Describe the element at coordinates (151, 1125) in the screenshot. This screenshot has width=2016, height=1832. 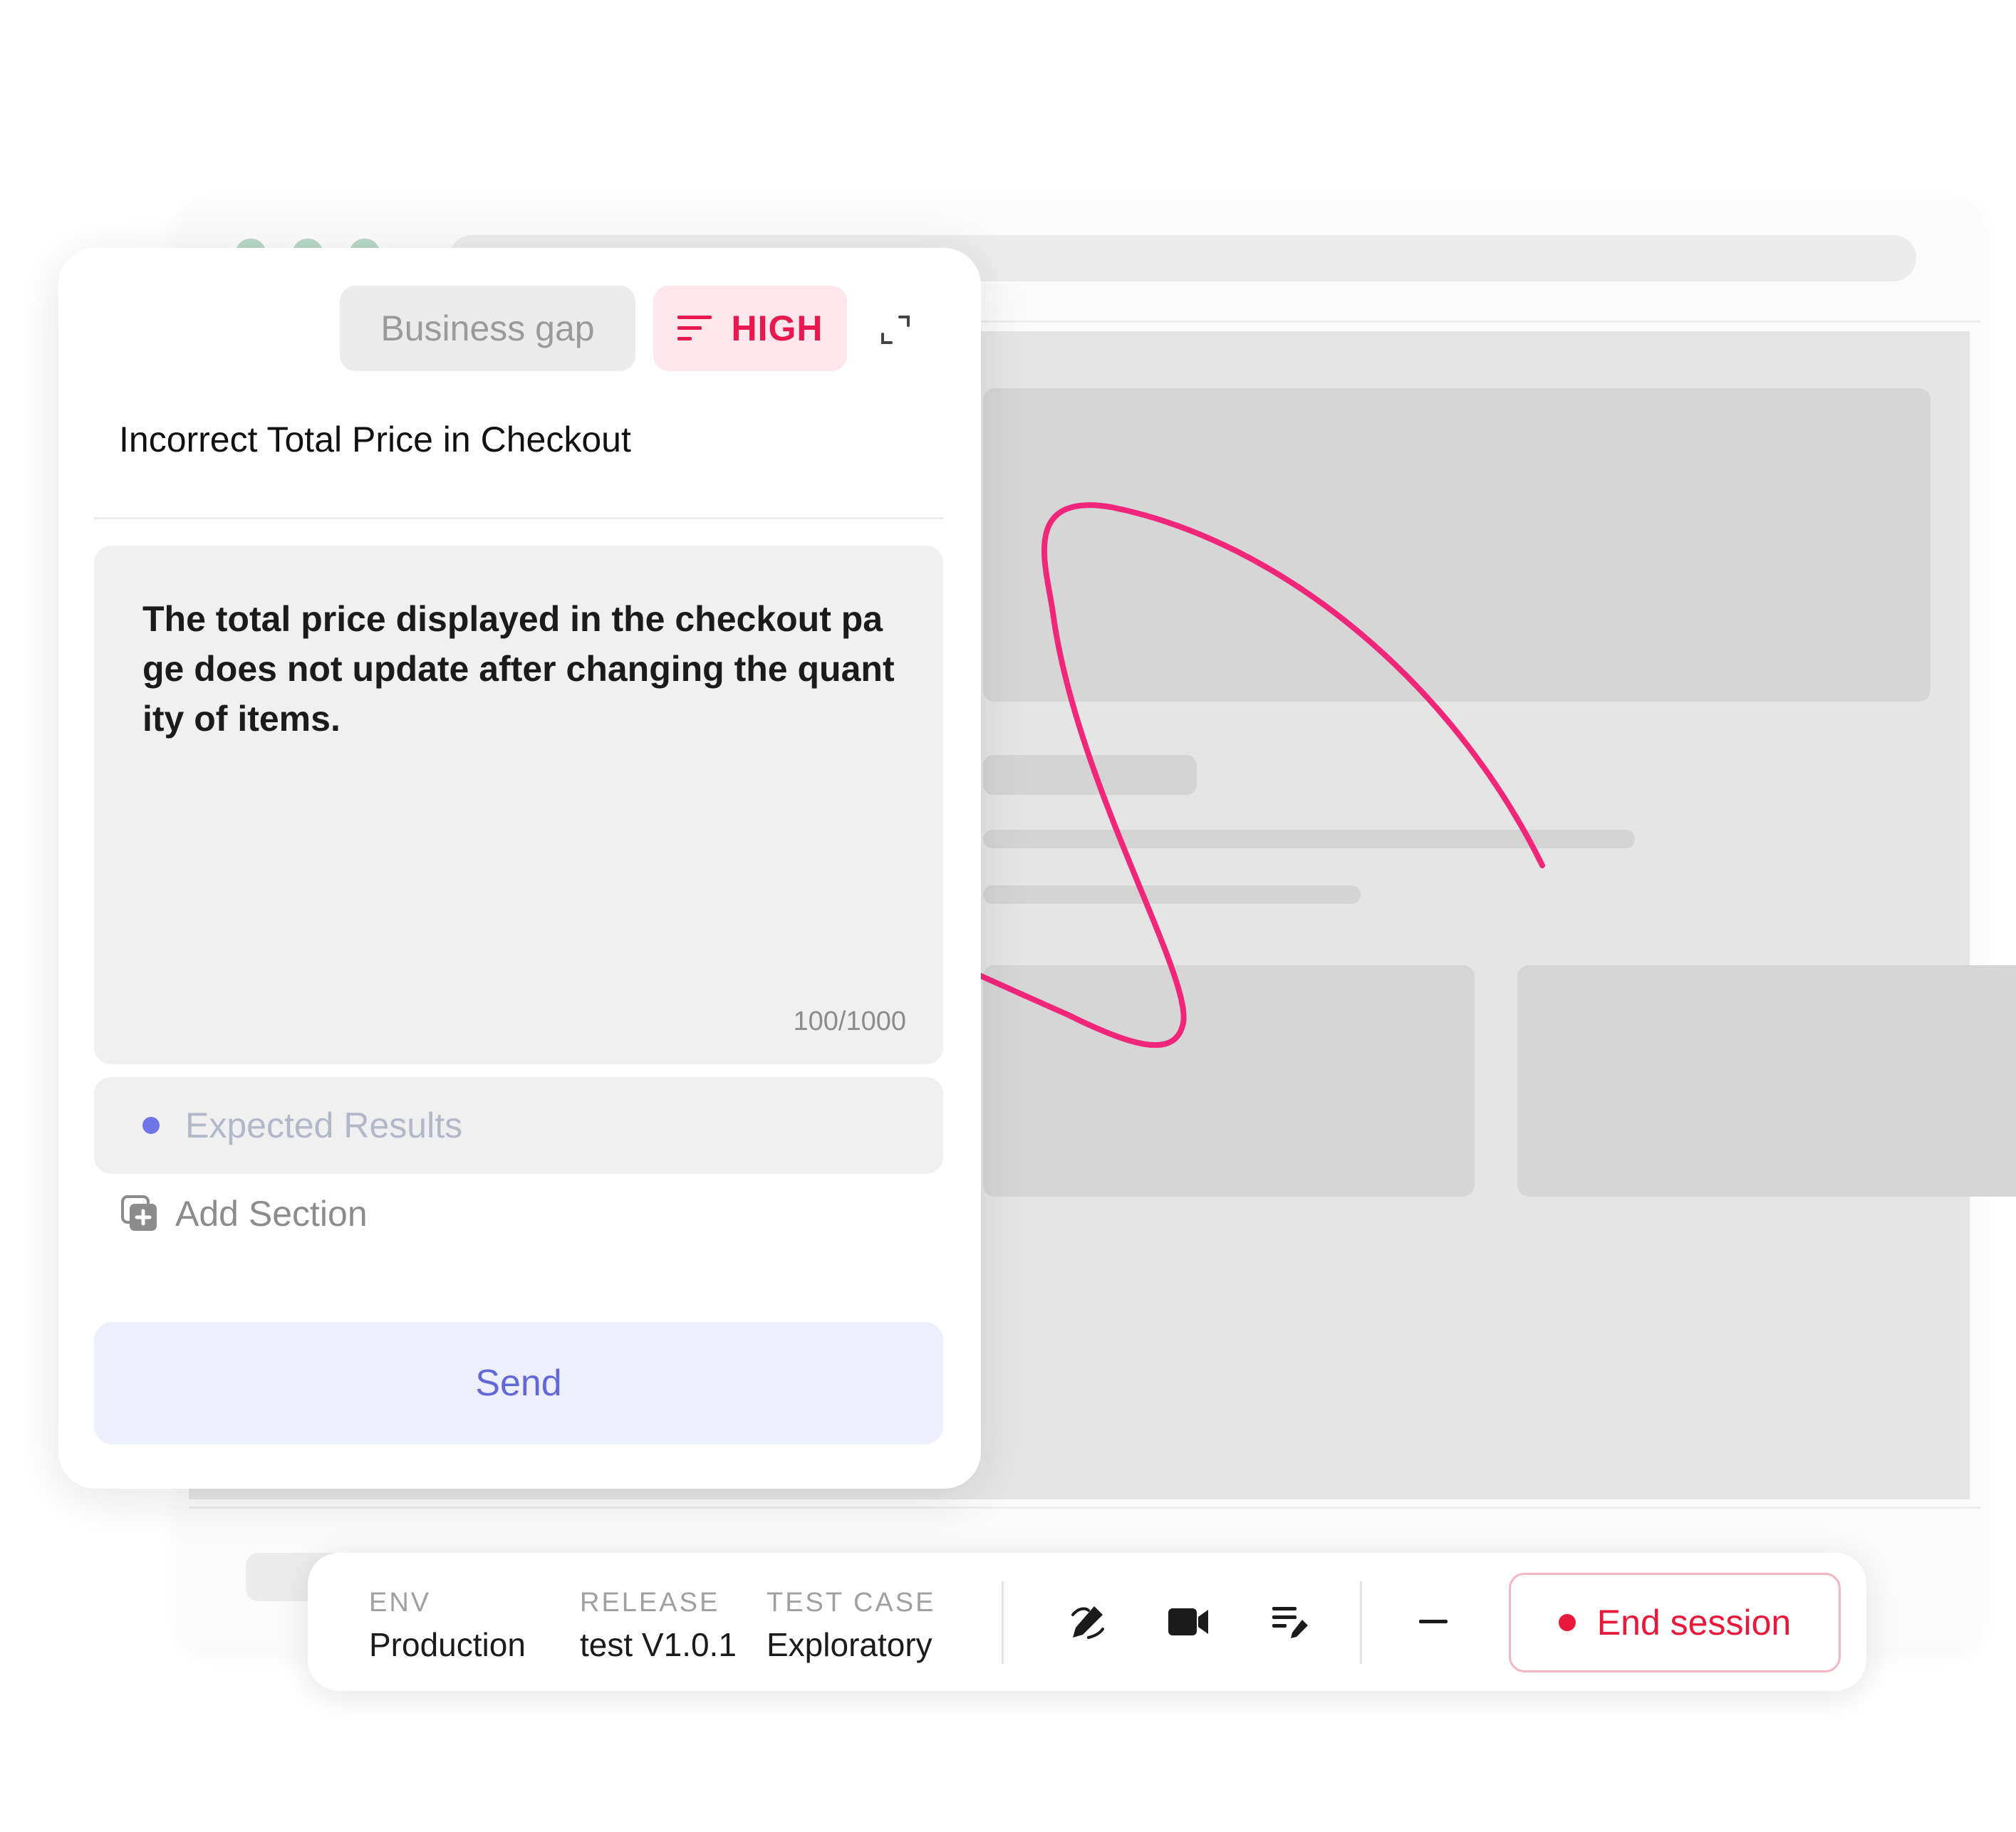
I see `bullet-dot-icon` at that location.